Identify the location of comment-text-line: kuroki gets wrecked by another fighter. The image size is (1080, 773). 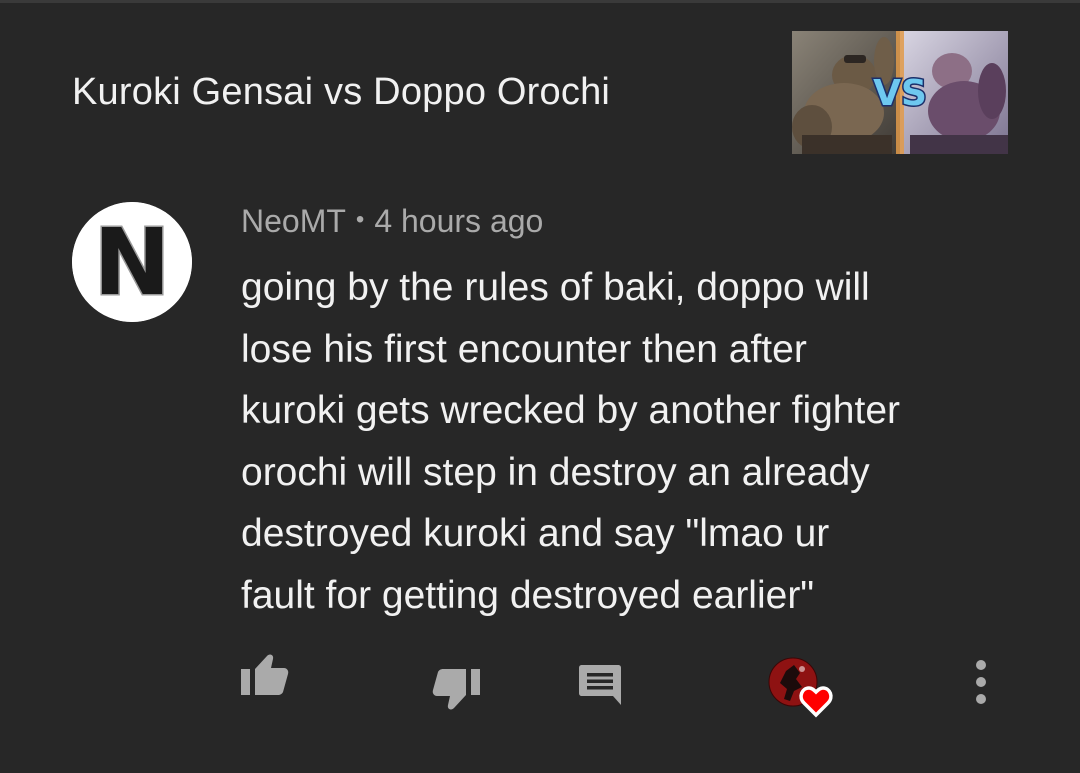
(571, 410).